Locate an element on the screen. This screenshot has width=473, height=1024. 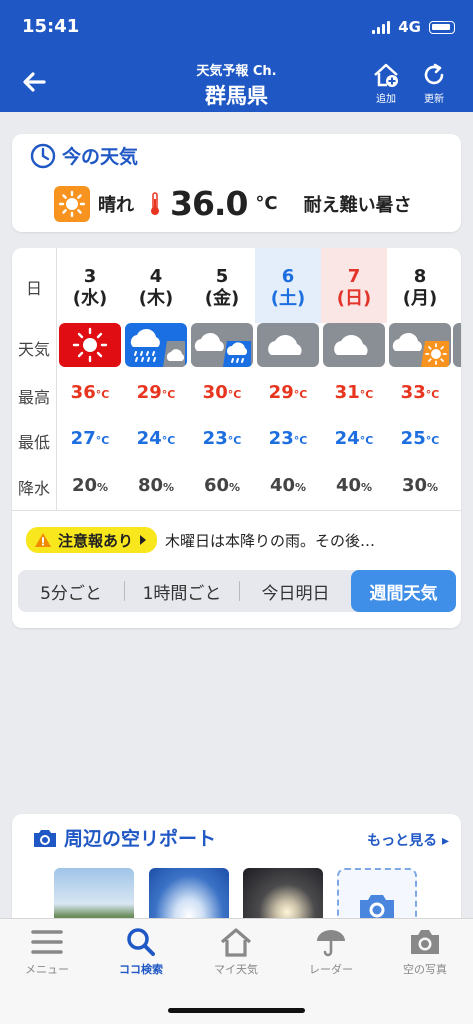
view-segmented-control: 5分ごと 1時間ごと 今日明日 週間天気 is located at coordinates (237, 591).